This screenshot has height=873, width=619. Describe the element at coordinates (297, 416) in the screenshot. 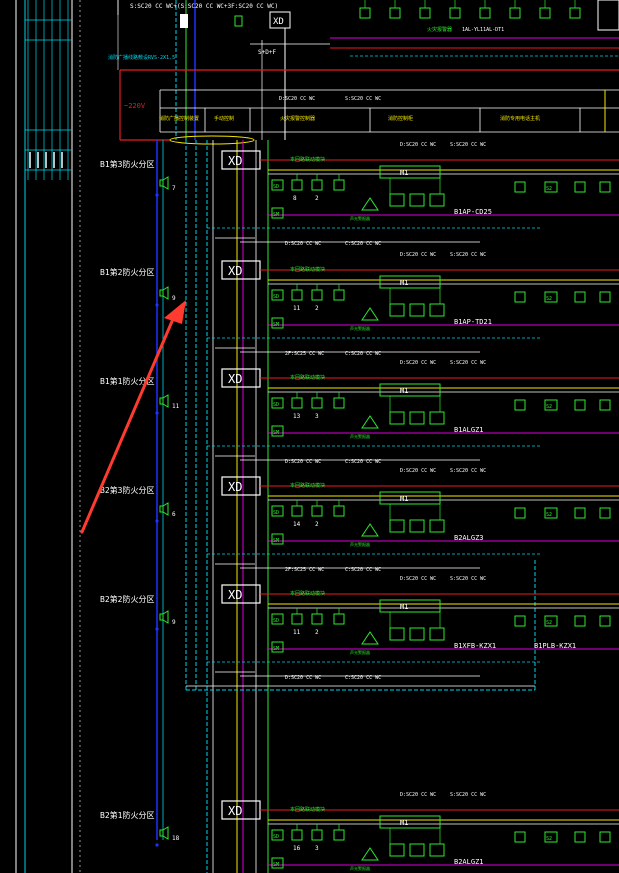

I see `detector-count-a: 13` at that location.